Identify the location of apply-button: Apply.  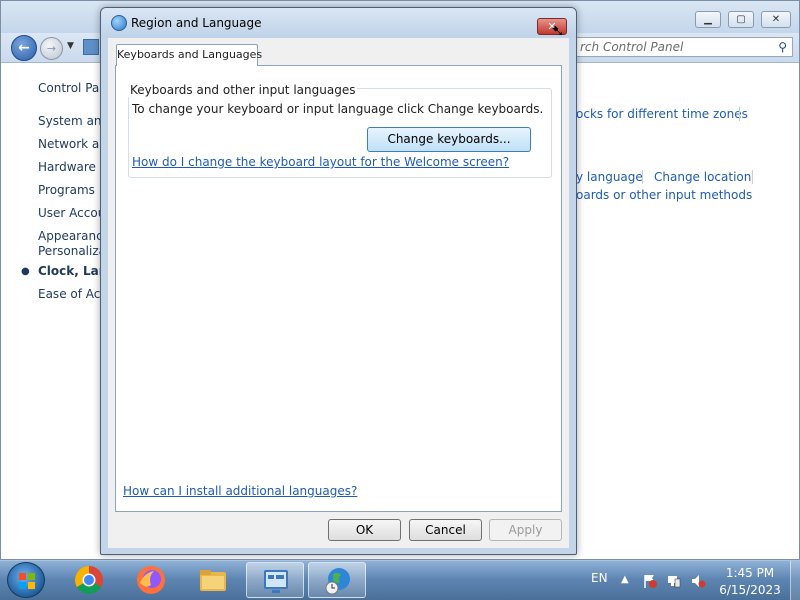
(525, 530).